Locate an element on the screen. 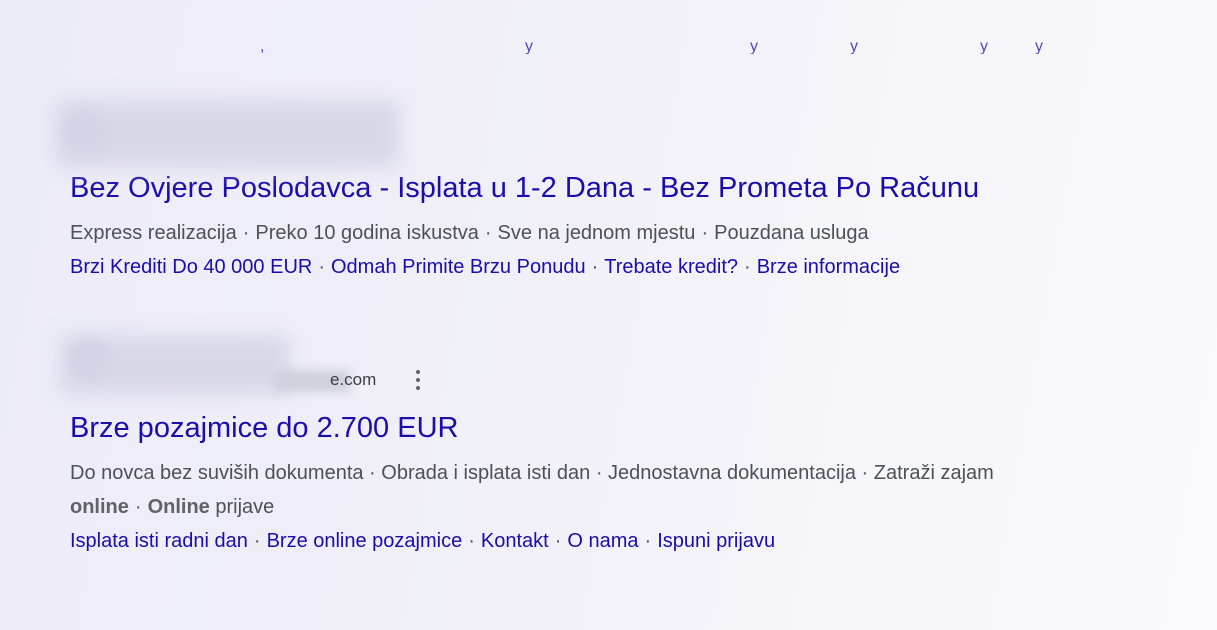  result-title-link: Brze pozajmice do 2.700 EUR is located at coordinates (620, 428).